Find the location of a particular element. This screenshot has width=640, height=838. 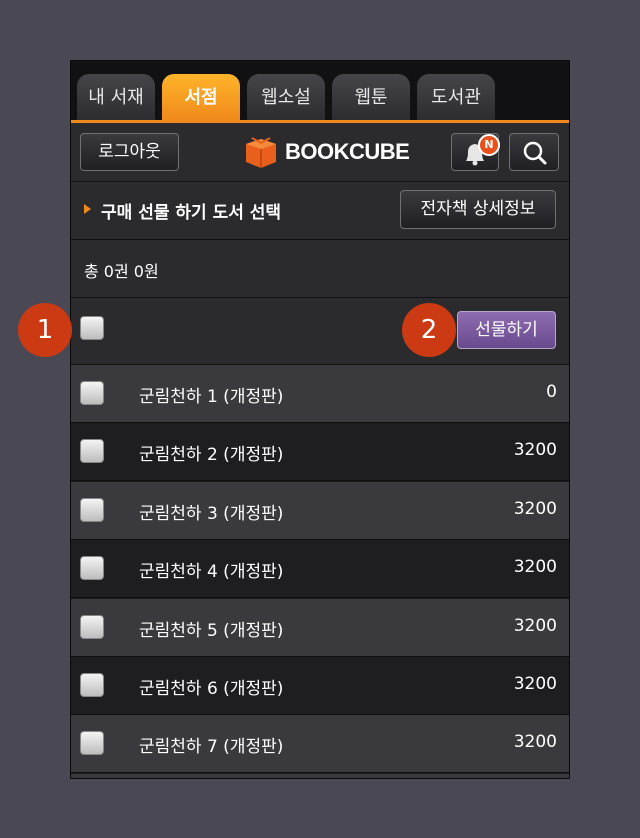

app-header: 로그아웃 BOOKCUBE N is located at coordinates (320, 152).